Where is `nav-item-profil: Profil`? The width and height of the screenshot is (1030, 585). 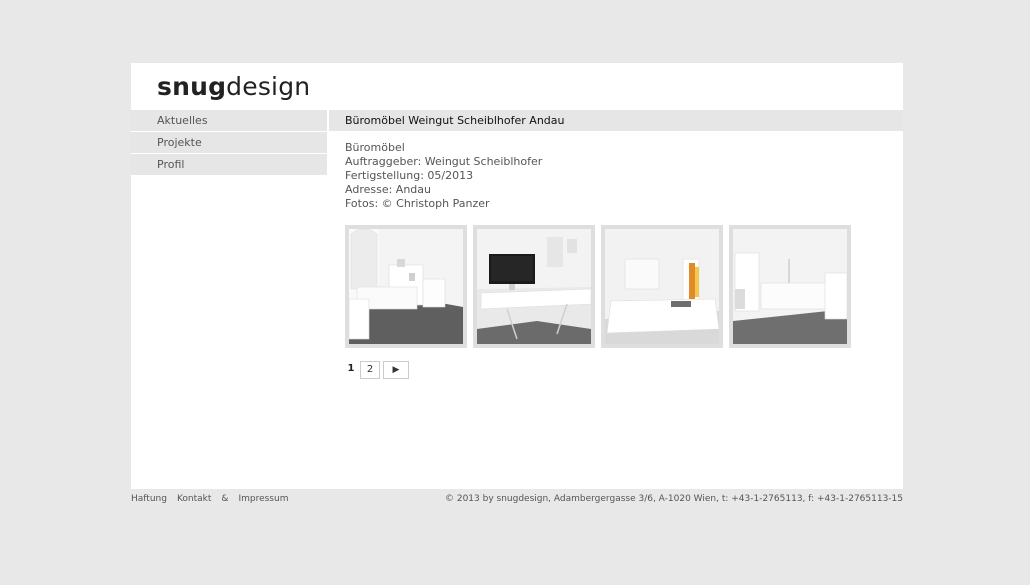 nav-item-profil: Profil is located at coordinates (229, 164).